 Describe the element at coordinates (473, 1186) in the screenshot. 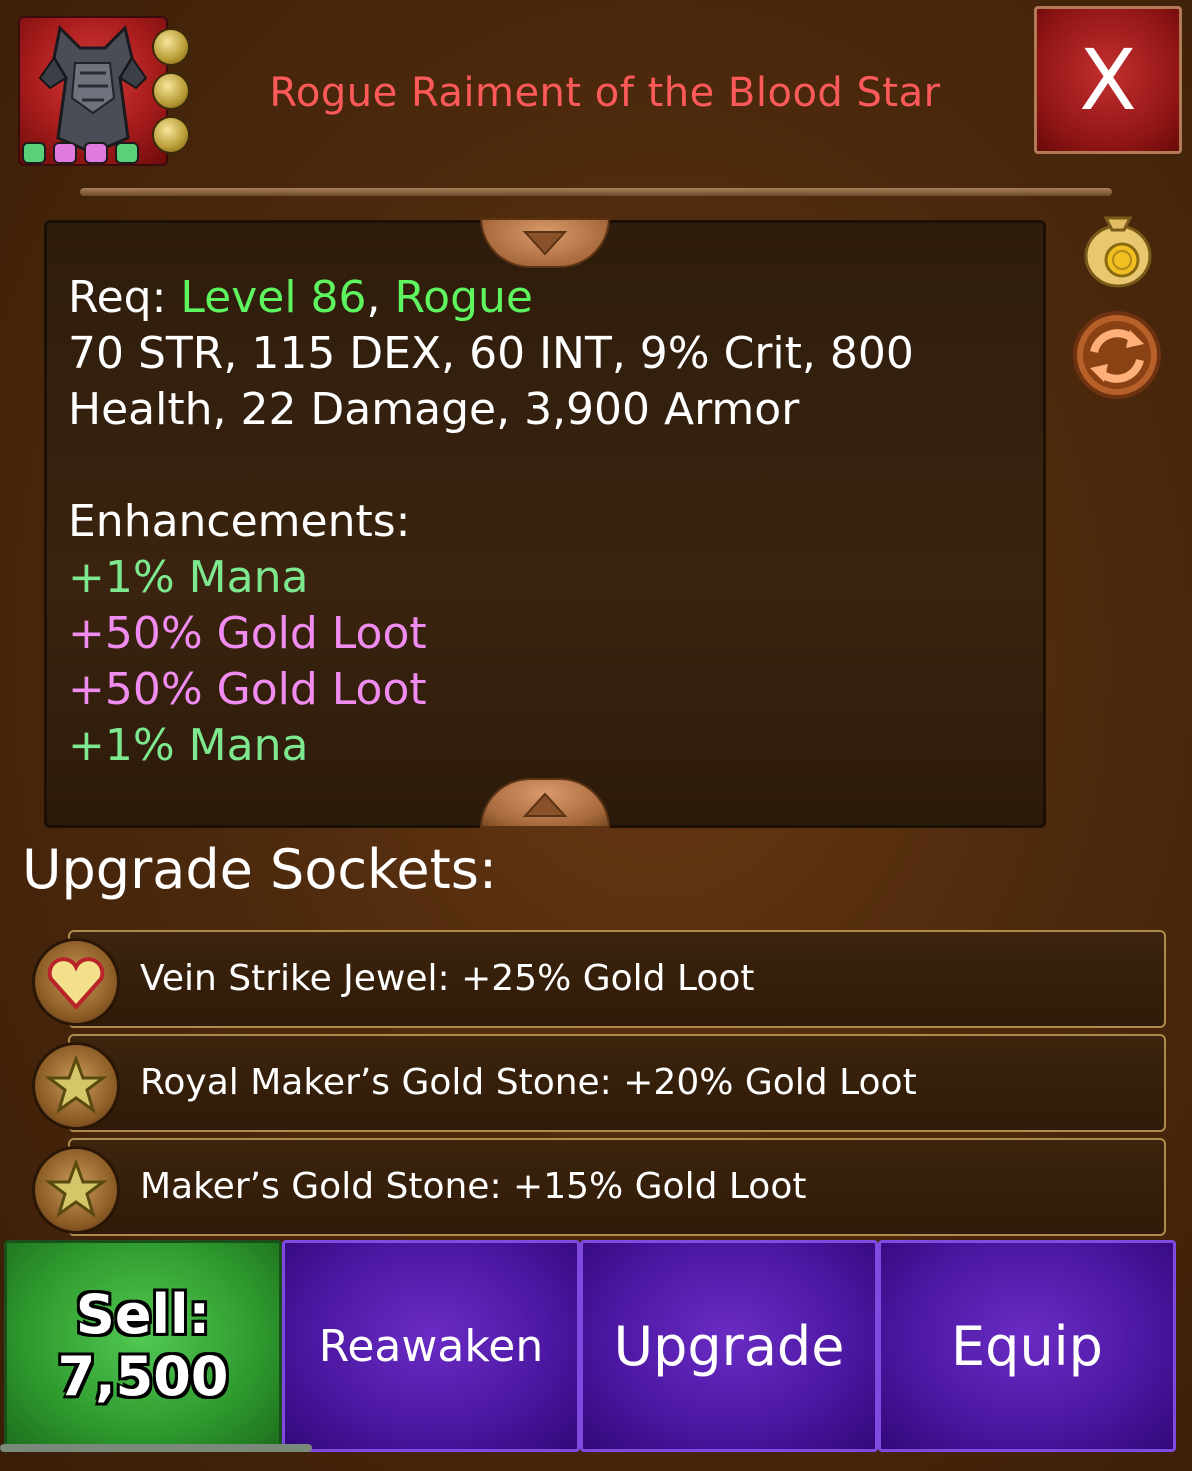

I see `socket-text: Maker’s Gold Stone: +15% Gold Loot` at that location.